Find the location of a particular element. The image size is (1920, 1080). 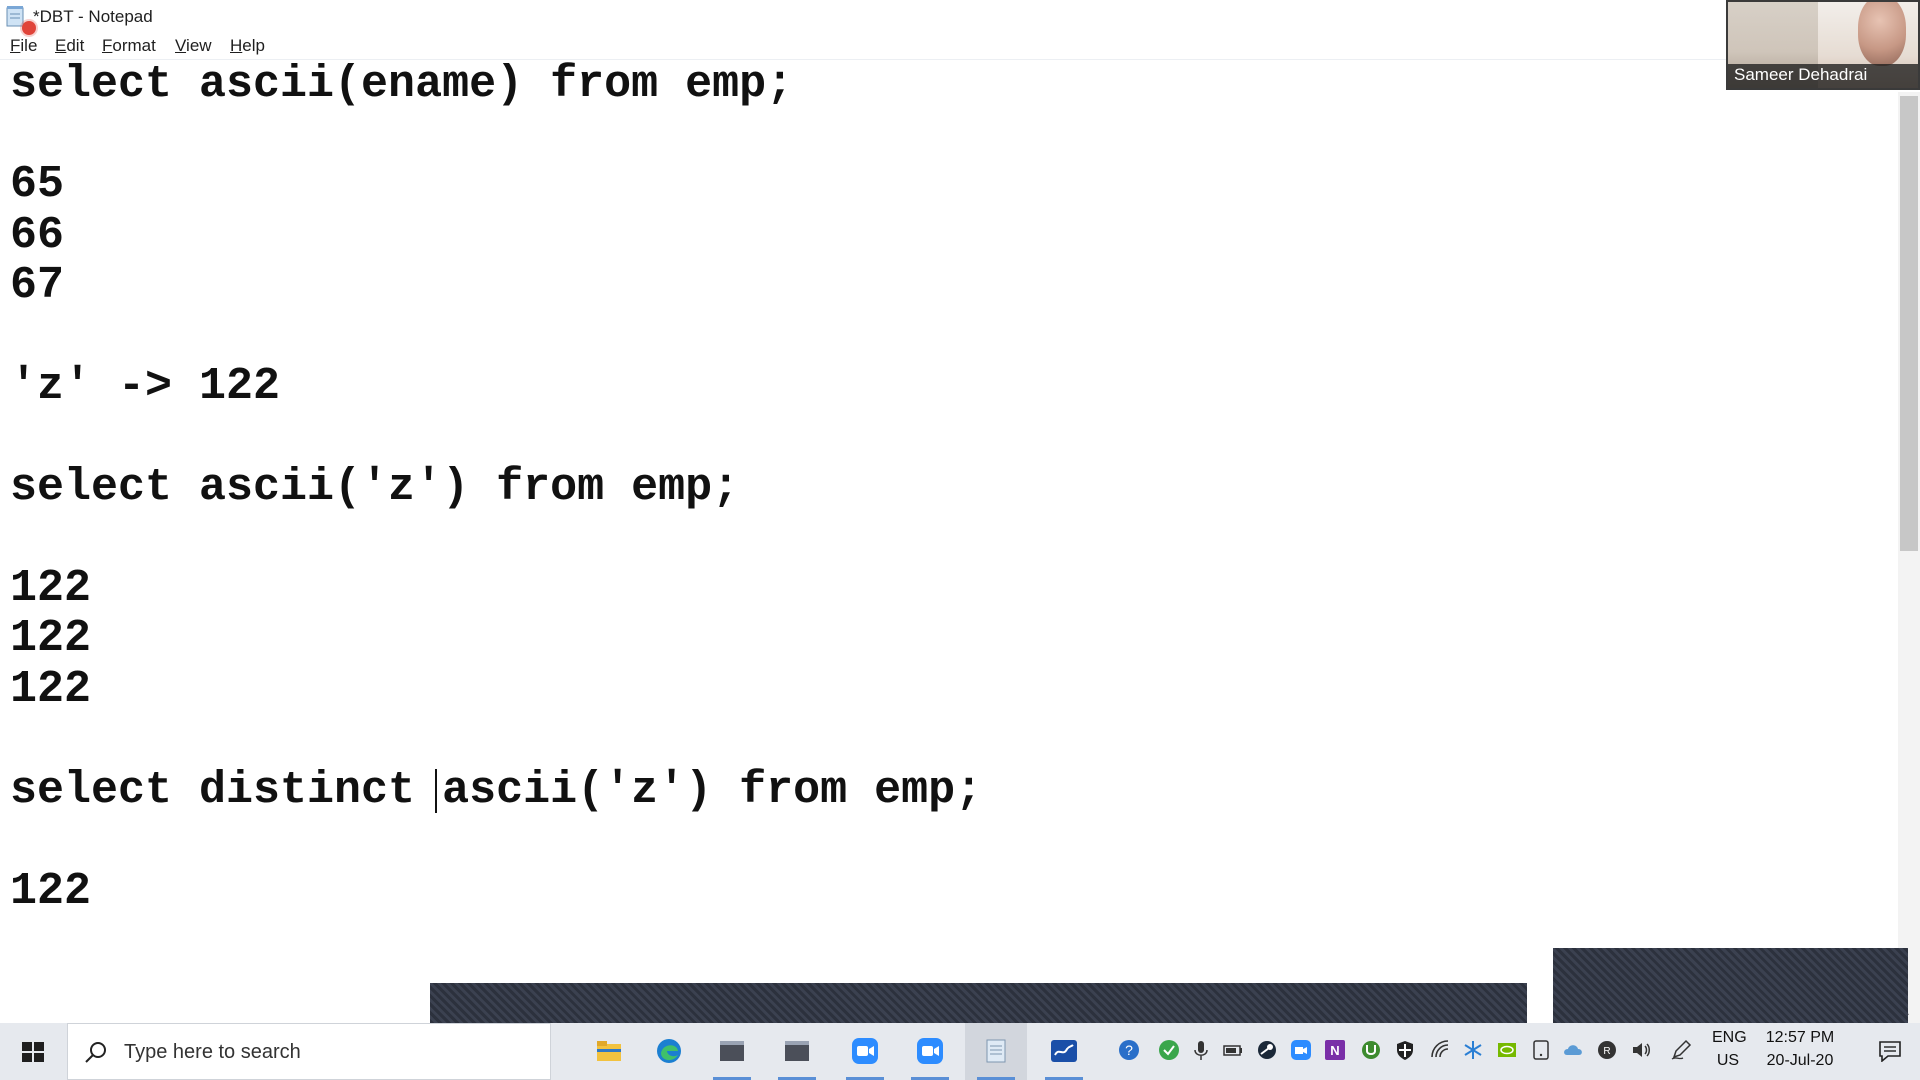

whiteboard-icon is located at coordinates (1064, 1051).